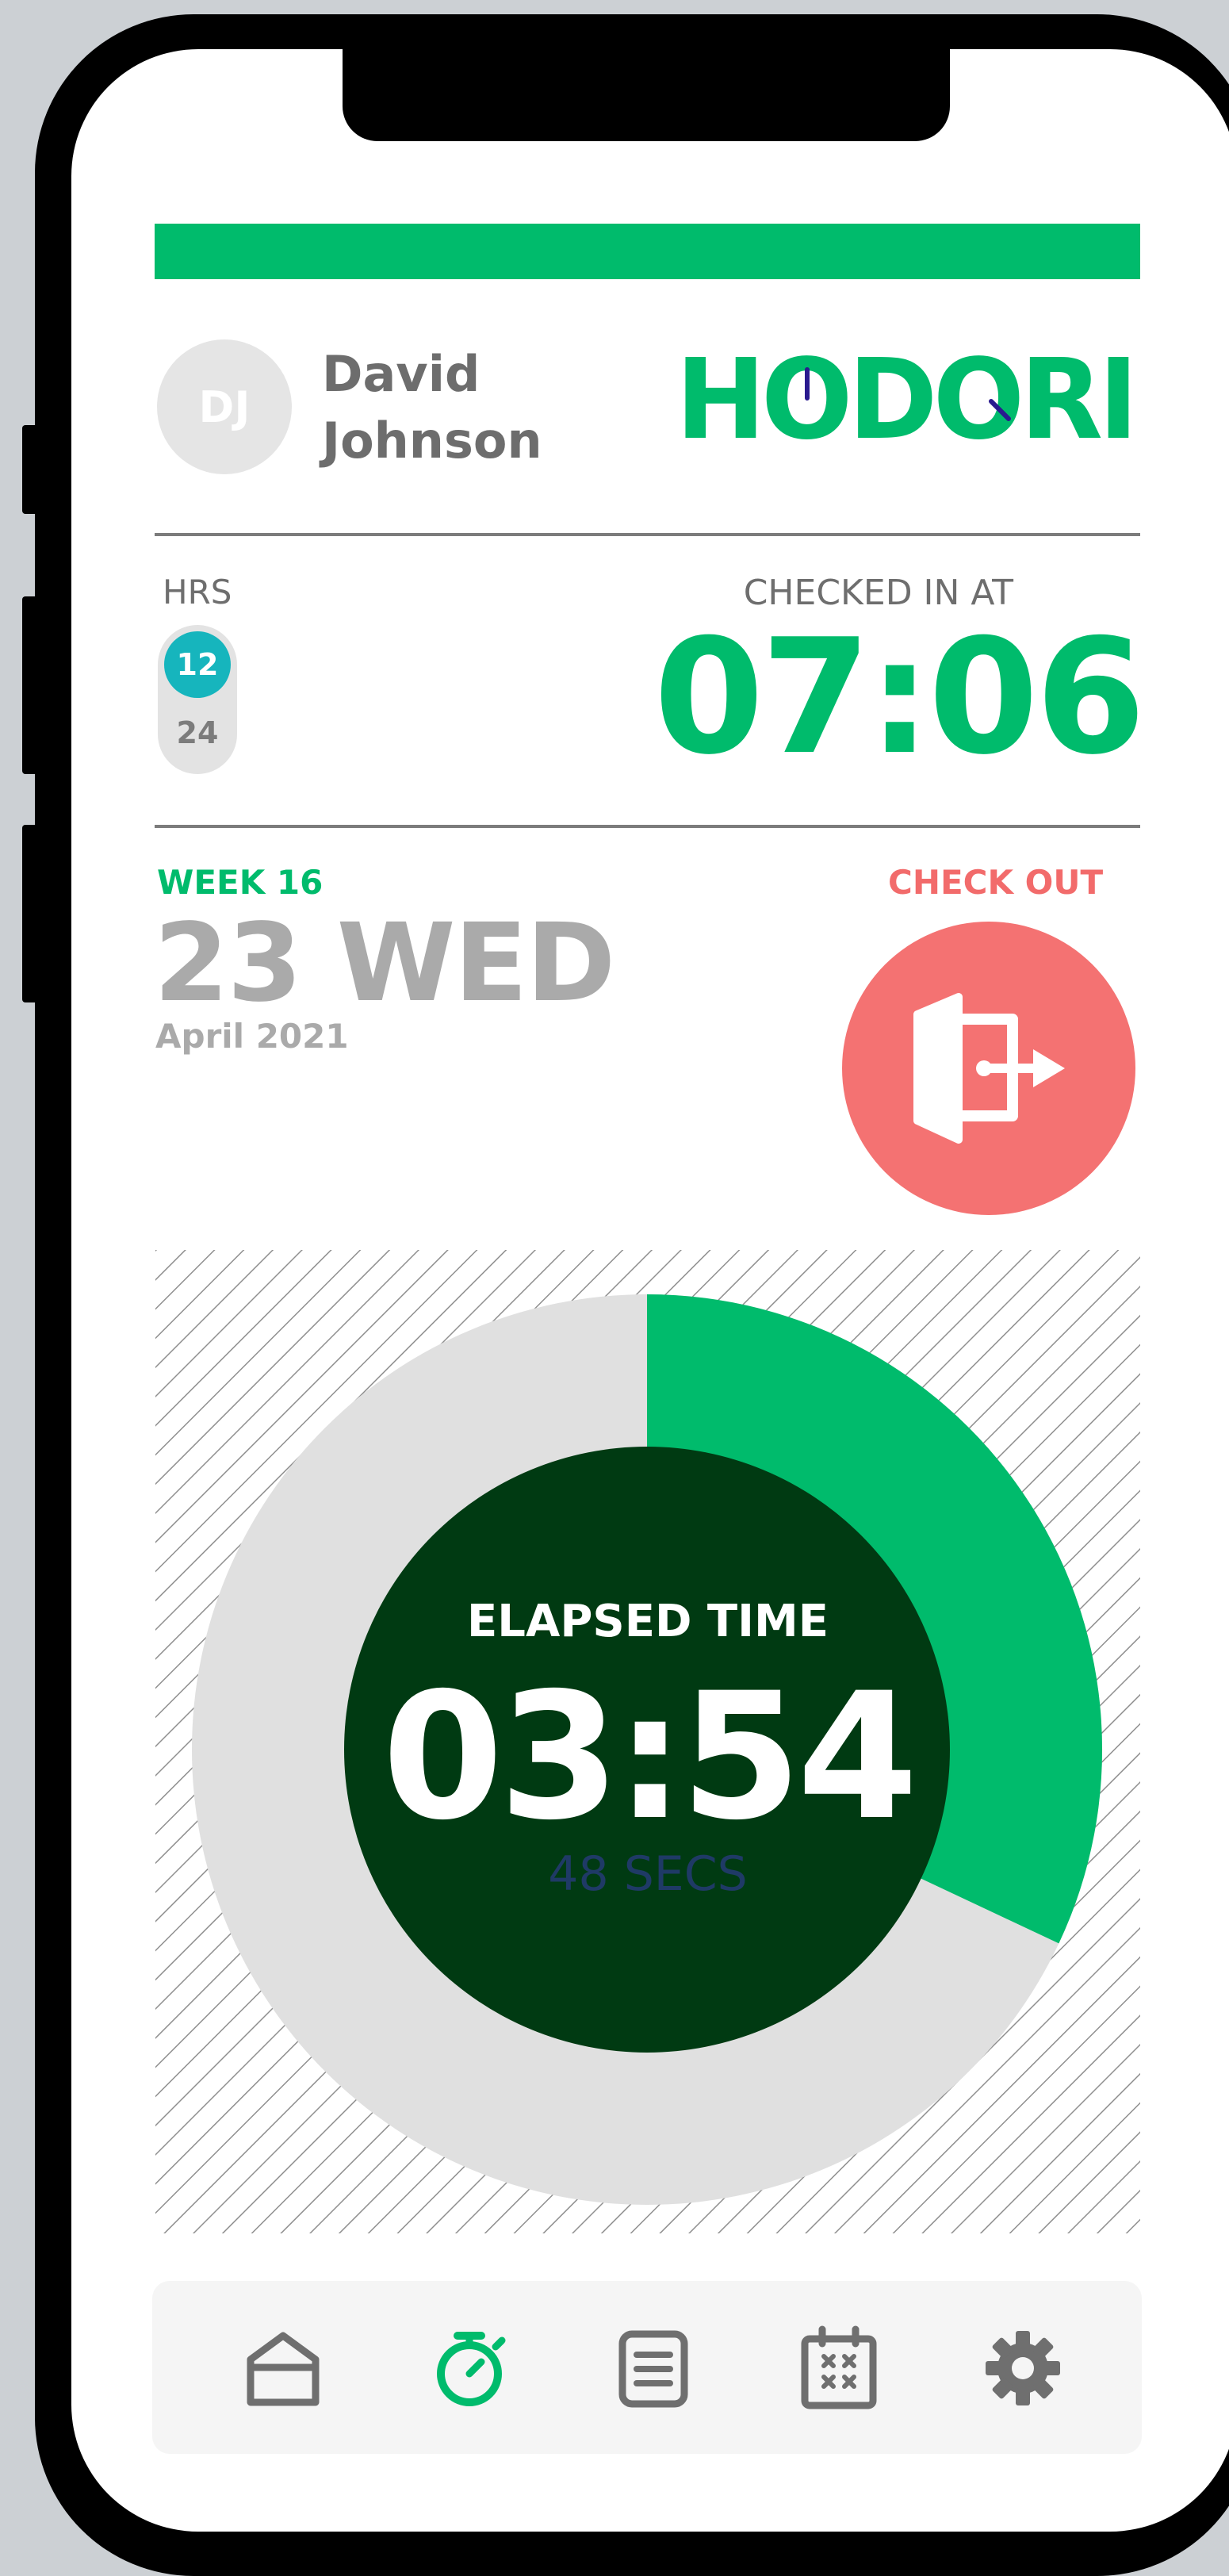 The image size is (1229, 2576). Describe the element at coordinates (197, 733) in the screenshot. I see `hours-24-option: 24` at that location.